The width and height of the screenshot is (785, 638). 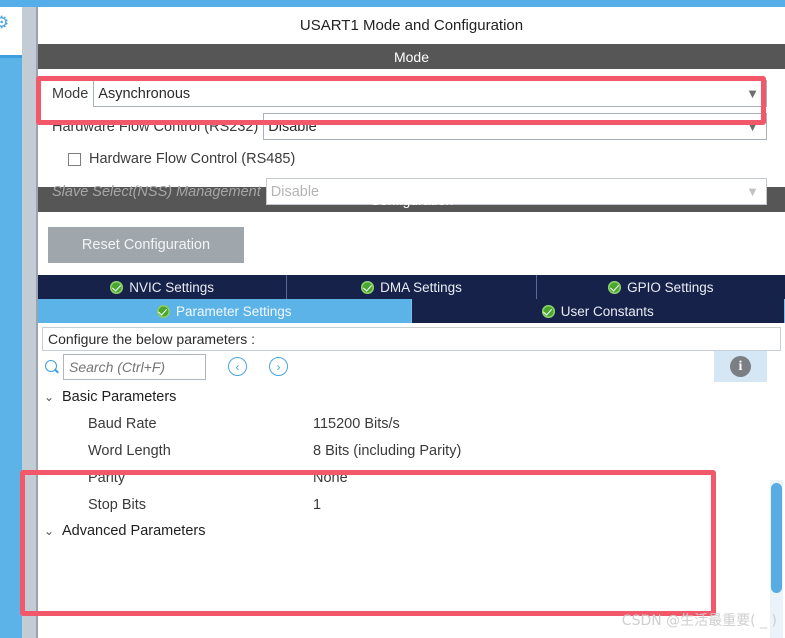 What do you see at coordinates (411, 366) in the screenshot?
I see `search-toolbar: ‹ › i` at bounding box center [411, 366].